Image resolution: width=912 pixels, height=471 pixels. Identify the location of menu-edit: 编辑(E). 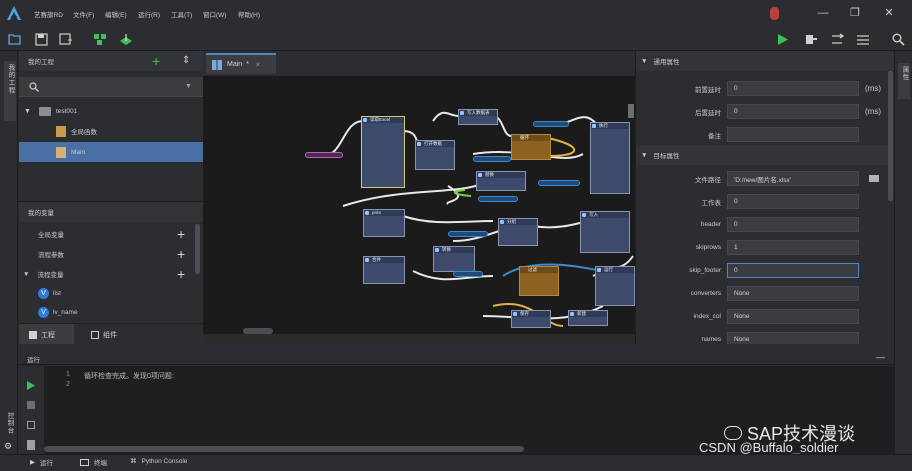
(116, 14).